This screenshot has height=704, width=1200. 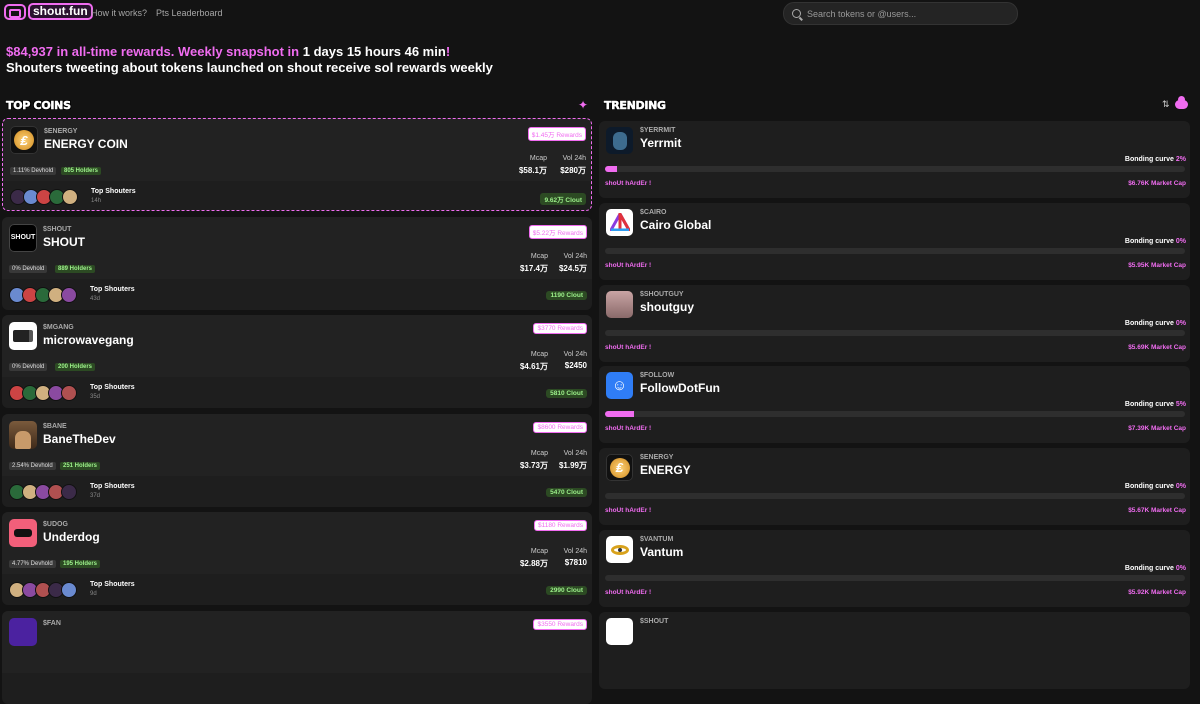 I want to click on shouters-time: 35d, so click(x=95, y=397).